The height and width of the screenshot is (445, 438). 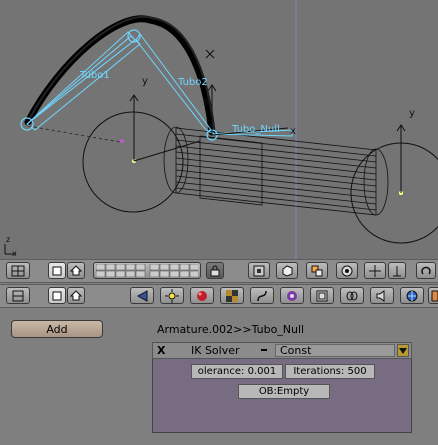 What do you see at coordinates (397, 270) in the screenshot?
I see `manipulator-icon` at bounding box center [397, 270].